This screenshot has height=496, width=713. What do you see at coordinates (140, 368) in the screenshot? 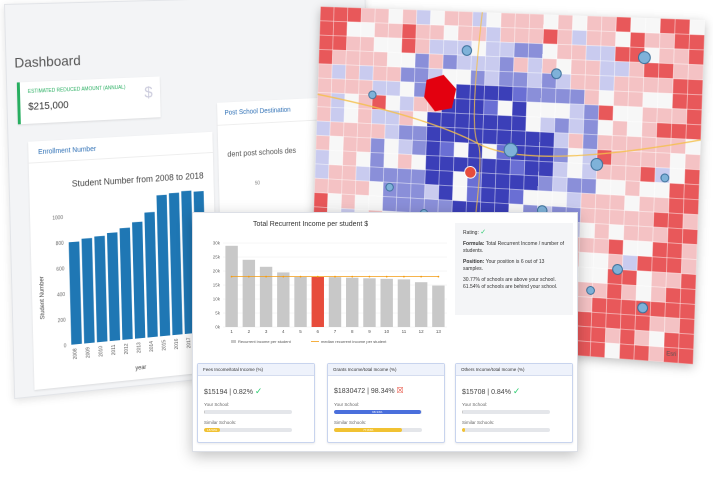
I see `x-axis-label: year` at bounding box center [140, 368].